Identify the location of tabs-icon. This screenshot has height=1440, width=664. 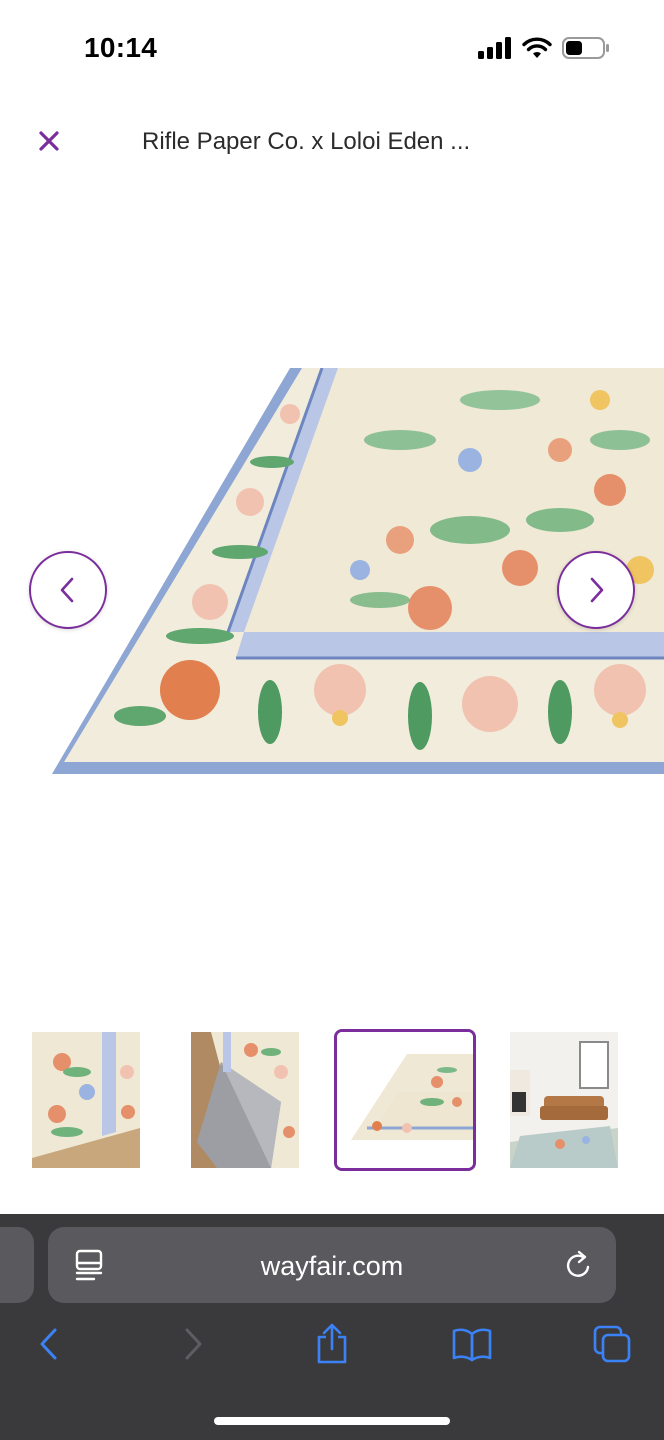
(612, 1344).